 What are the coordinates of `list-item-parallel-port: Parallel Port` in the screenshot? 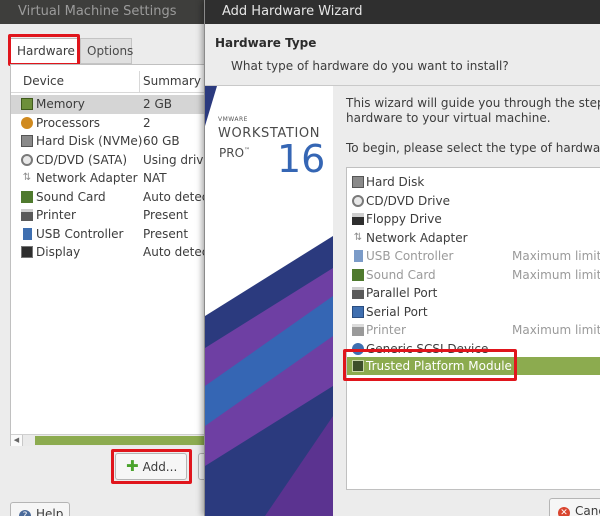 It's located at (473, 293).